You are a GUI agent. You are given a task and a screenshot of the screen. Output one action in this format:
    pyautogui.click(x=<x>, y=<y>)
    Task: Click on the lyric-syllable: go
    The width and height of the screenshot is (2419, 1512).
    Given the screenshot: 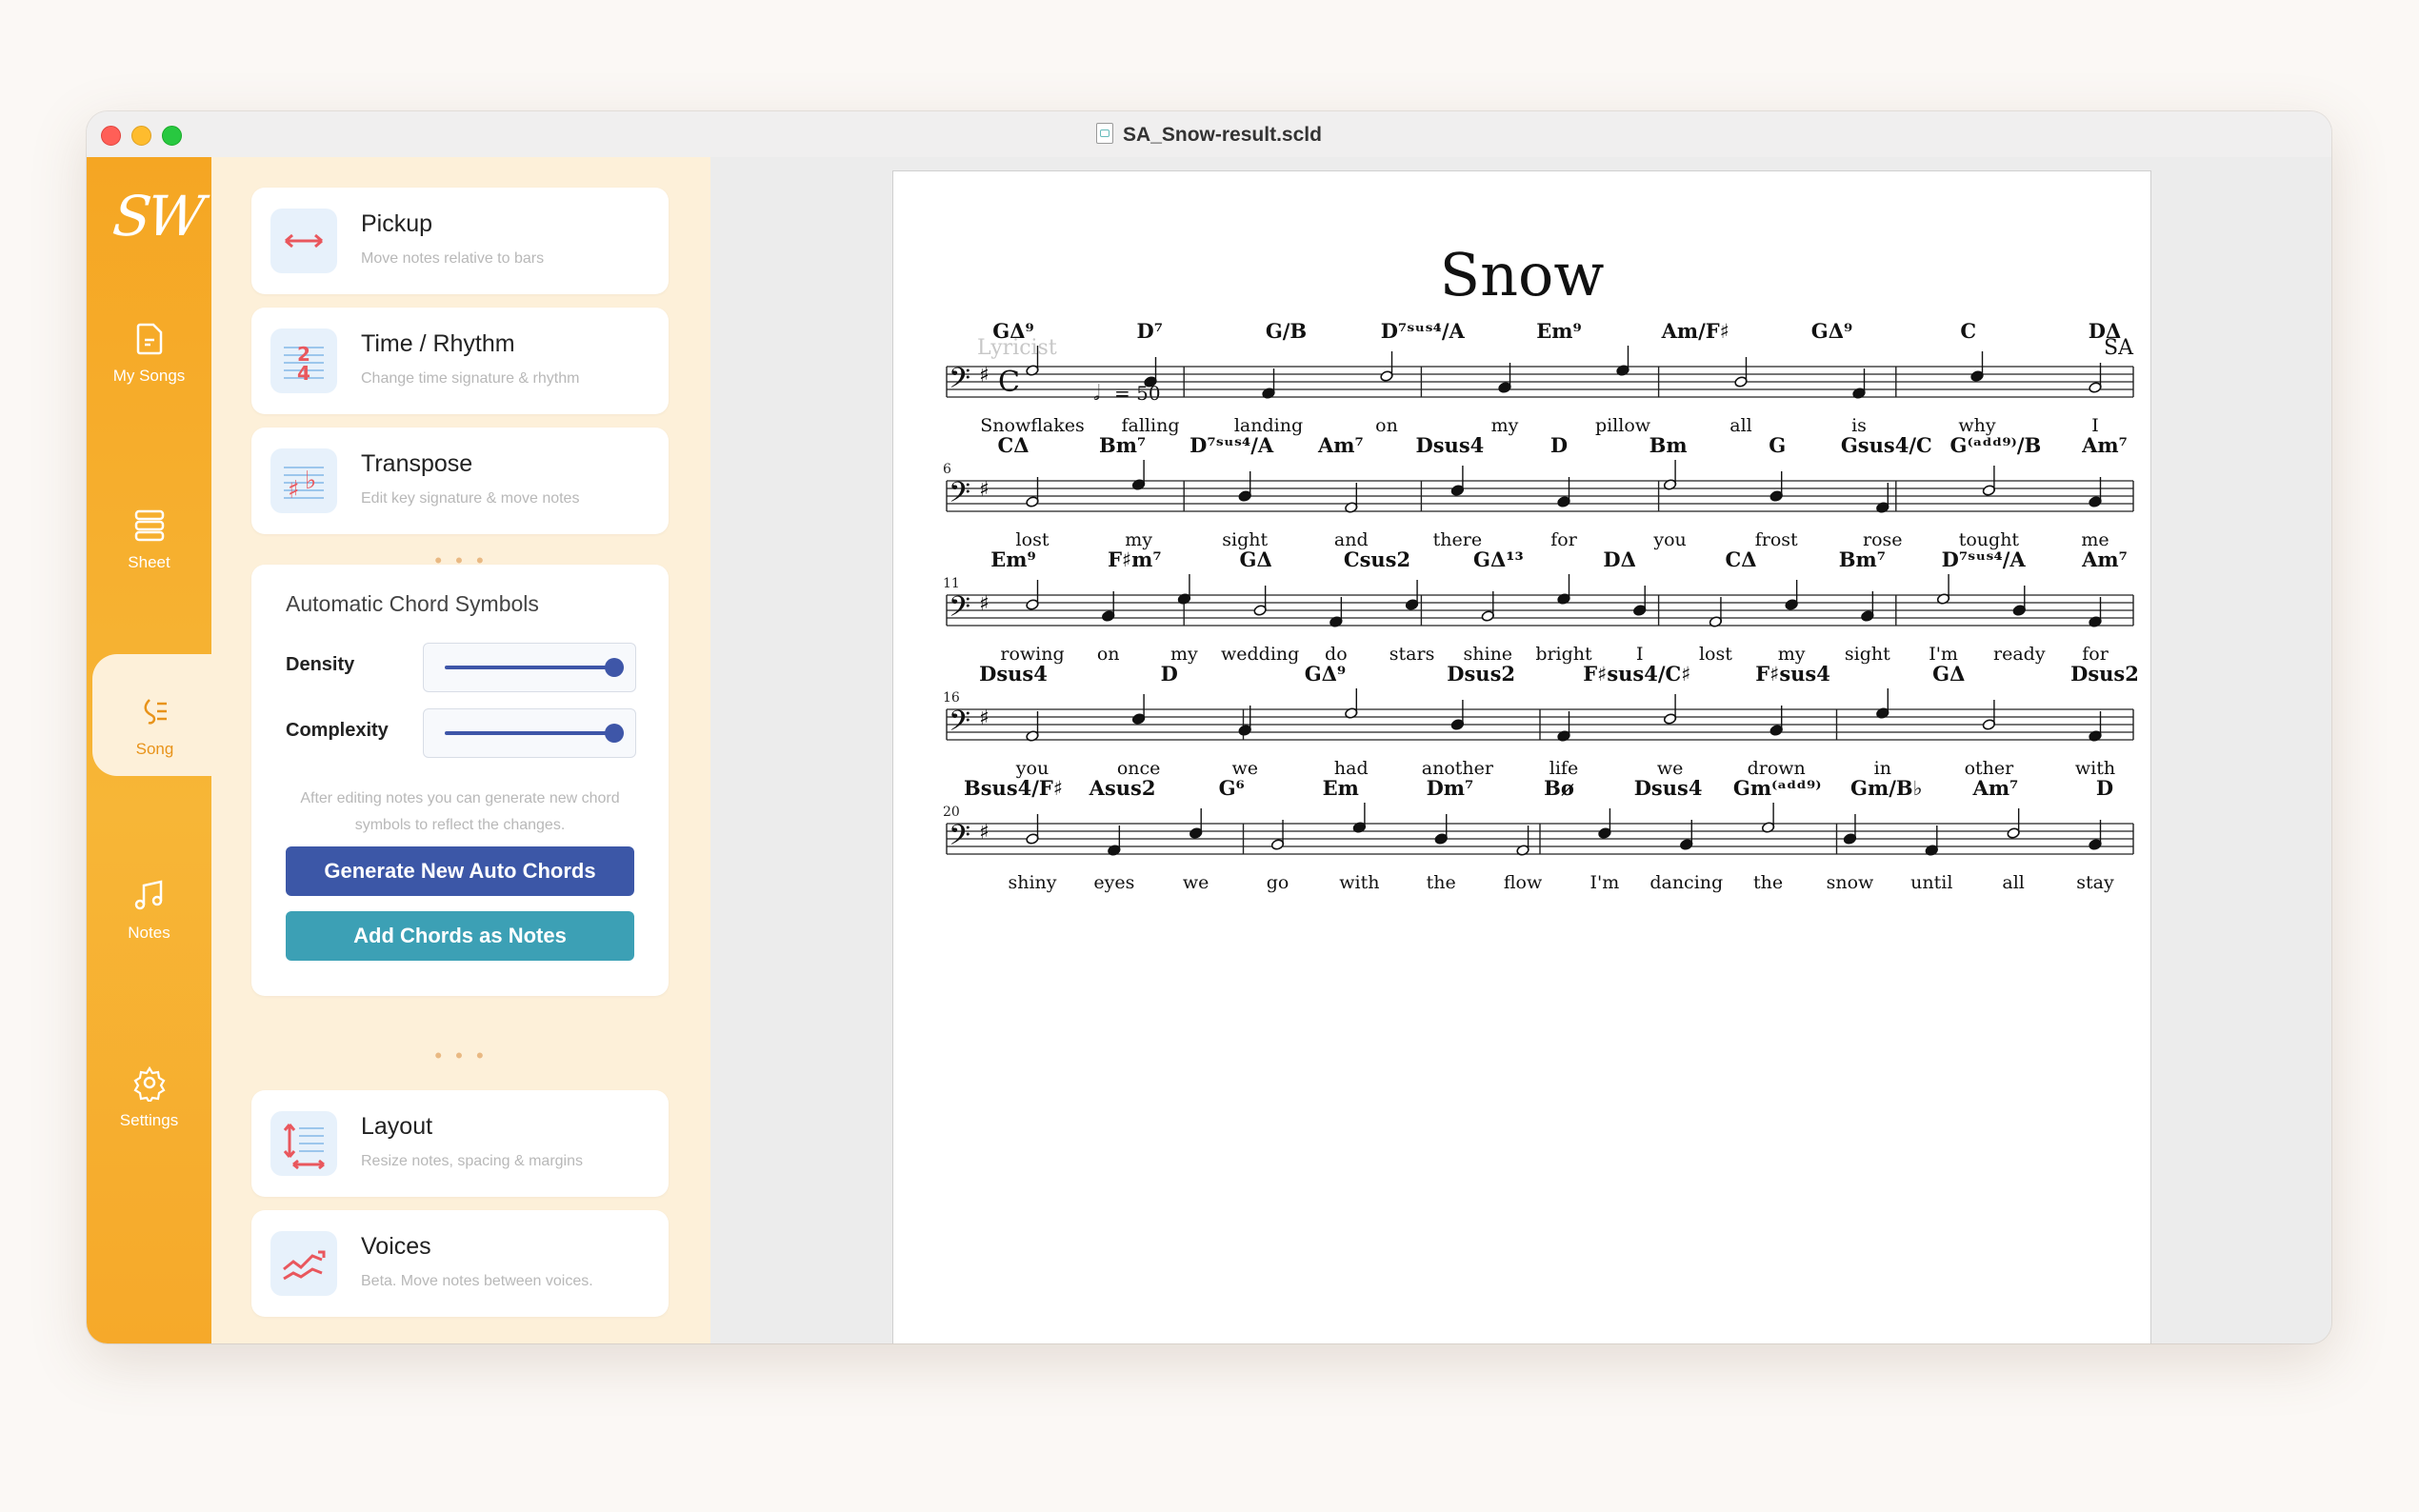 What is the action you would take?
    pyautogui.click(x=1278, y=882)
    